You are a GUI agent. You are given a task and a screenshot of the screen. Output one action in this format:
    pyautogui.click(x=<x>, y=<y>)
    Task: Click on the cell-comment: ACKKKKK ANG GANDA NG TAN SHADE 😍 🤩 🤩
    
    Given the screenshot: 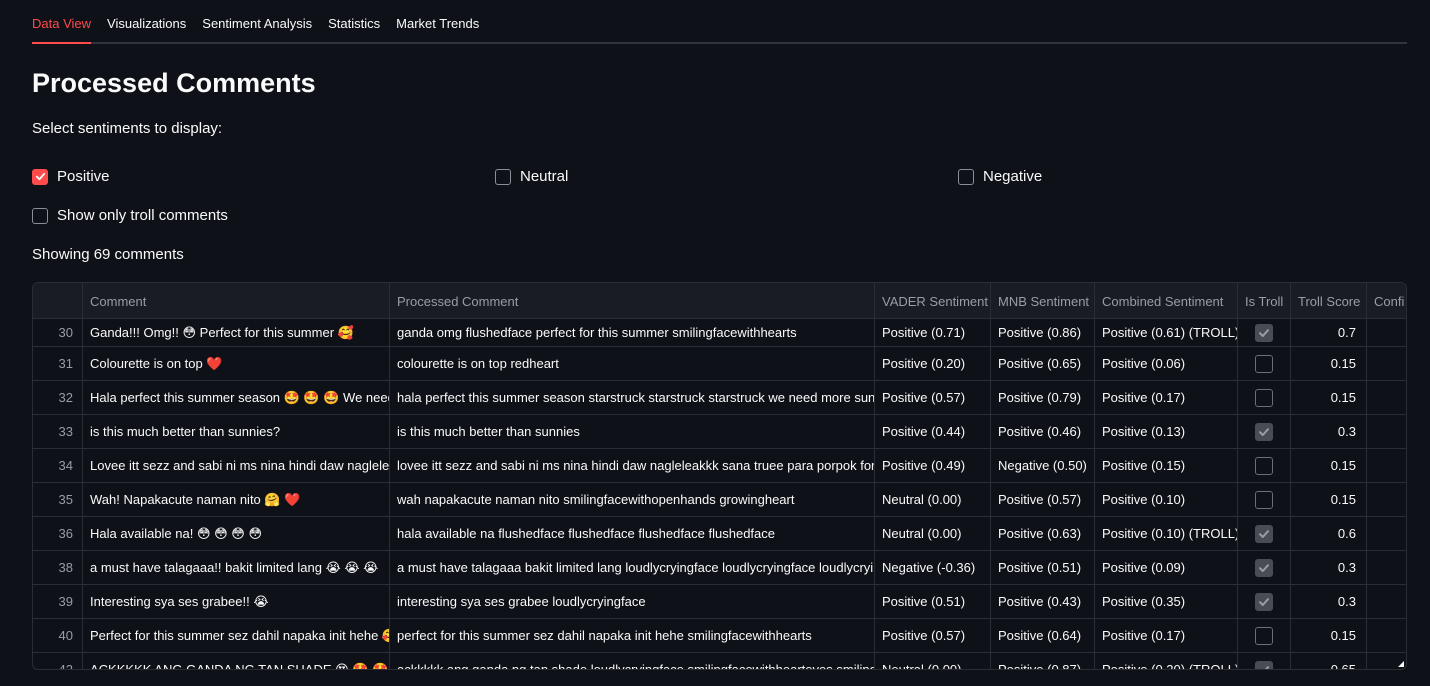 What is the action you would take?
    pyautogui.click(x=236, y=661)
    